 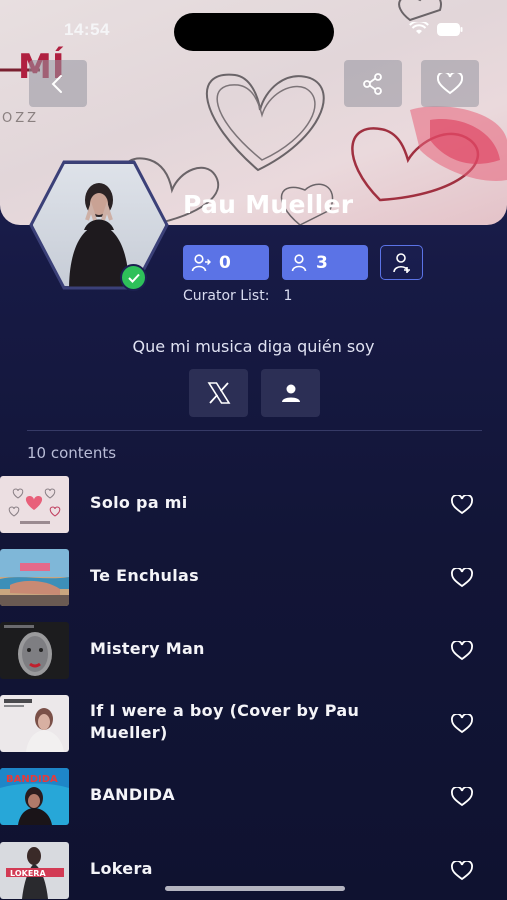 I want to click on checkmark-icon, so click(x=133, y=278).